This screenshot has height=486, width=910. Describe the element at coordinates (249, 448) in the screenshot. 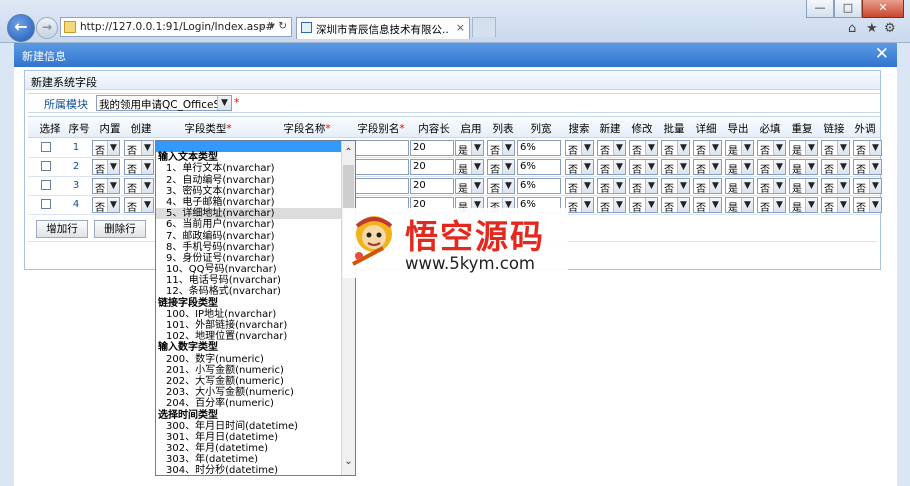

I see `field-type-option: 302、年月(datetime)` at that location.